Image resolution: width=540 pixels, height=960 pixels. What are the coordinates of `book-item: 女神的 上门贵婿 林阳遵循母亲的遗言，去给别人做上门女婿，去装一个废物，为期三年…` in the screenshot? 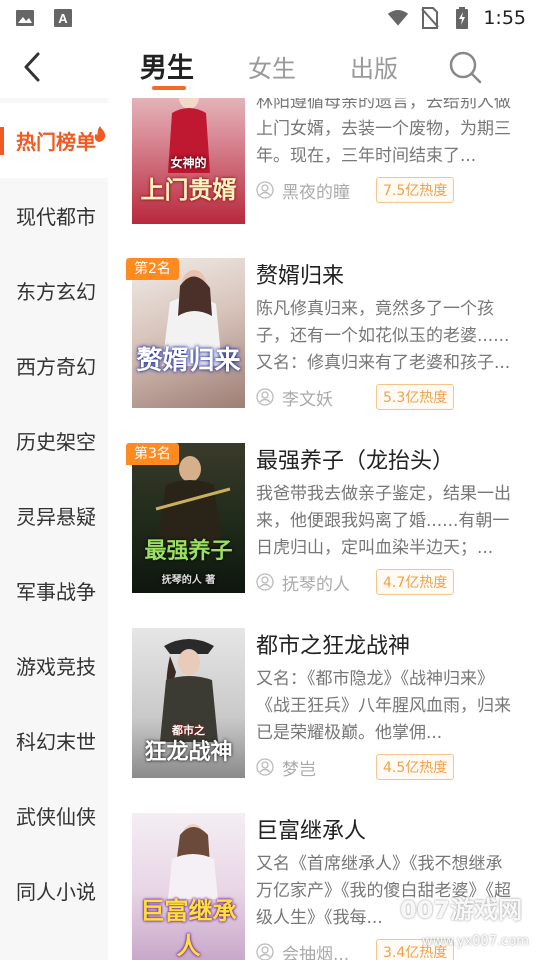 It's located at (324, 173).